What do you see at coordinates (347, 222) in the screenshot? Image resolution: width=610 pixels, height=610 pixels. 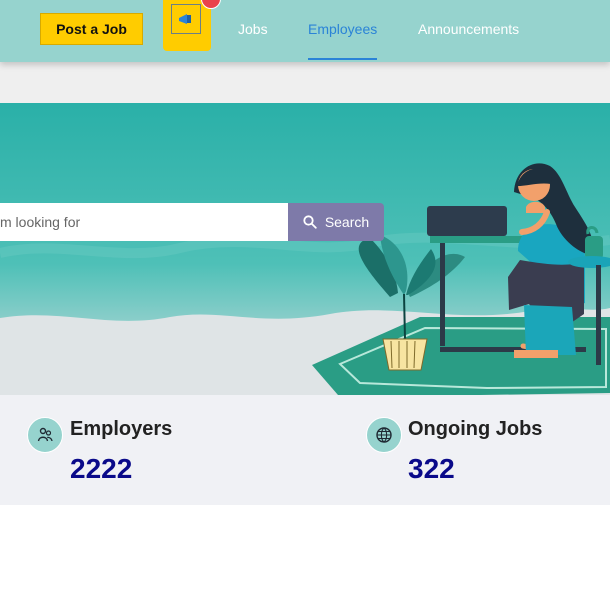 I see `search-button-label: Search` at bounding box center [347, 222].